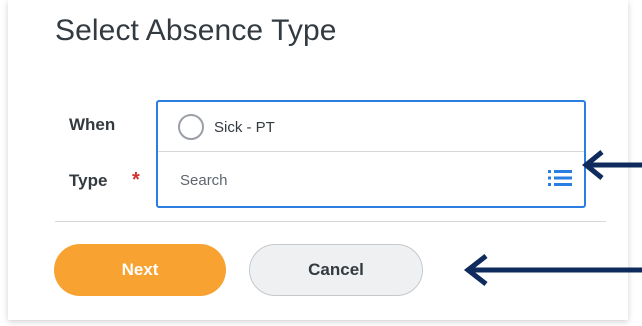 Image resolution: width=642 pixels, height=326 pixels. Describe the element at coordinates (191, 127) in the screenshot. I see `radio-button` at that location.